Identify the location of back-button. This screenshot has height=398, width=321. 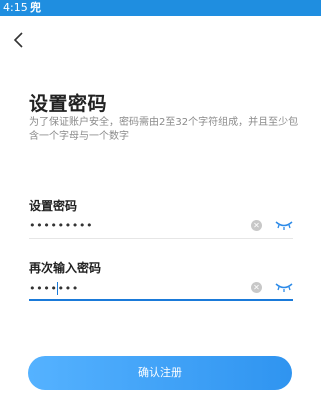
(20, 40).